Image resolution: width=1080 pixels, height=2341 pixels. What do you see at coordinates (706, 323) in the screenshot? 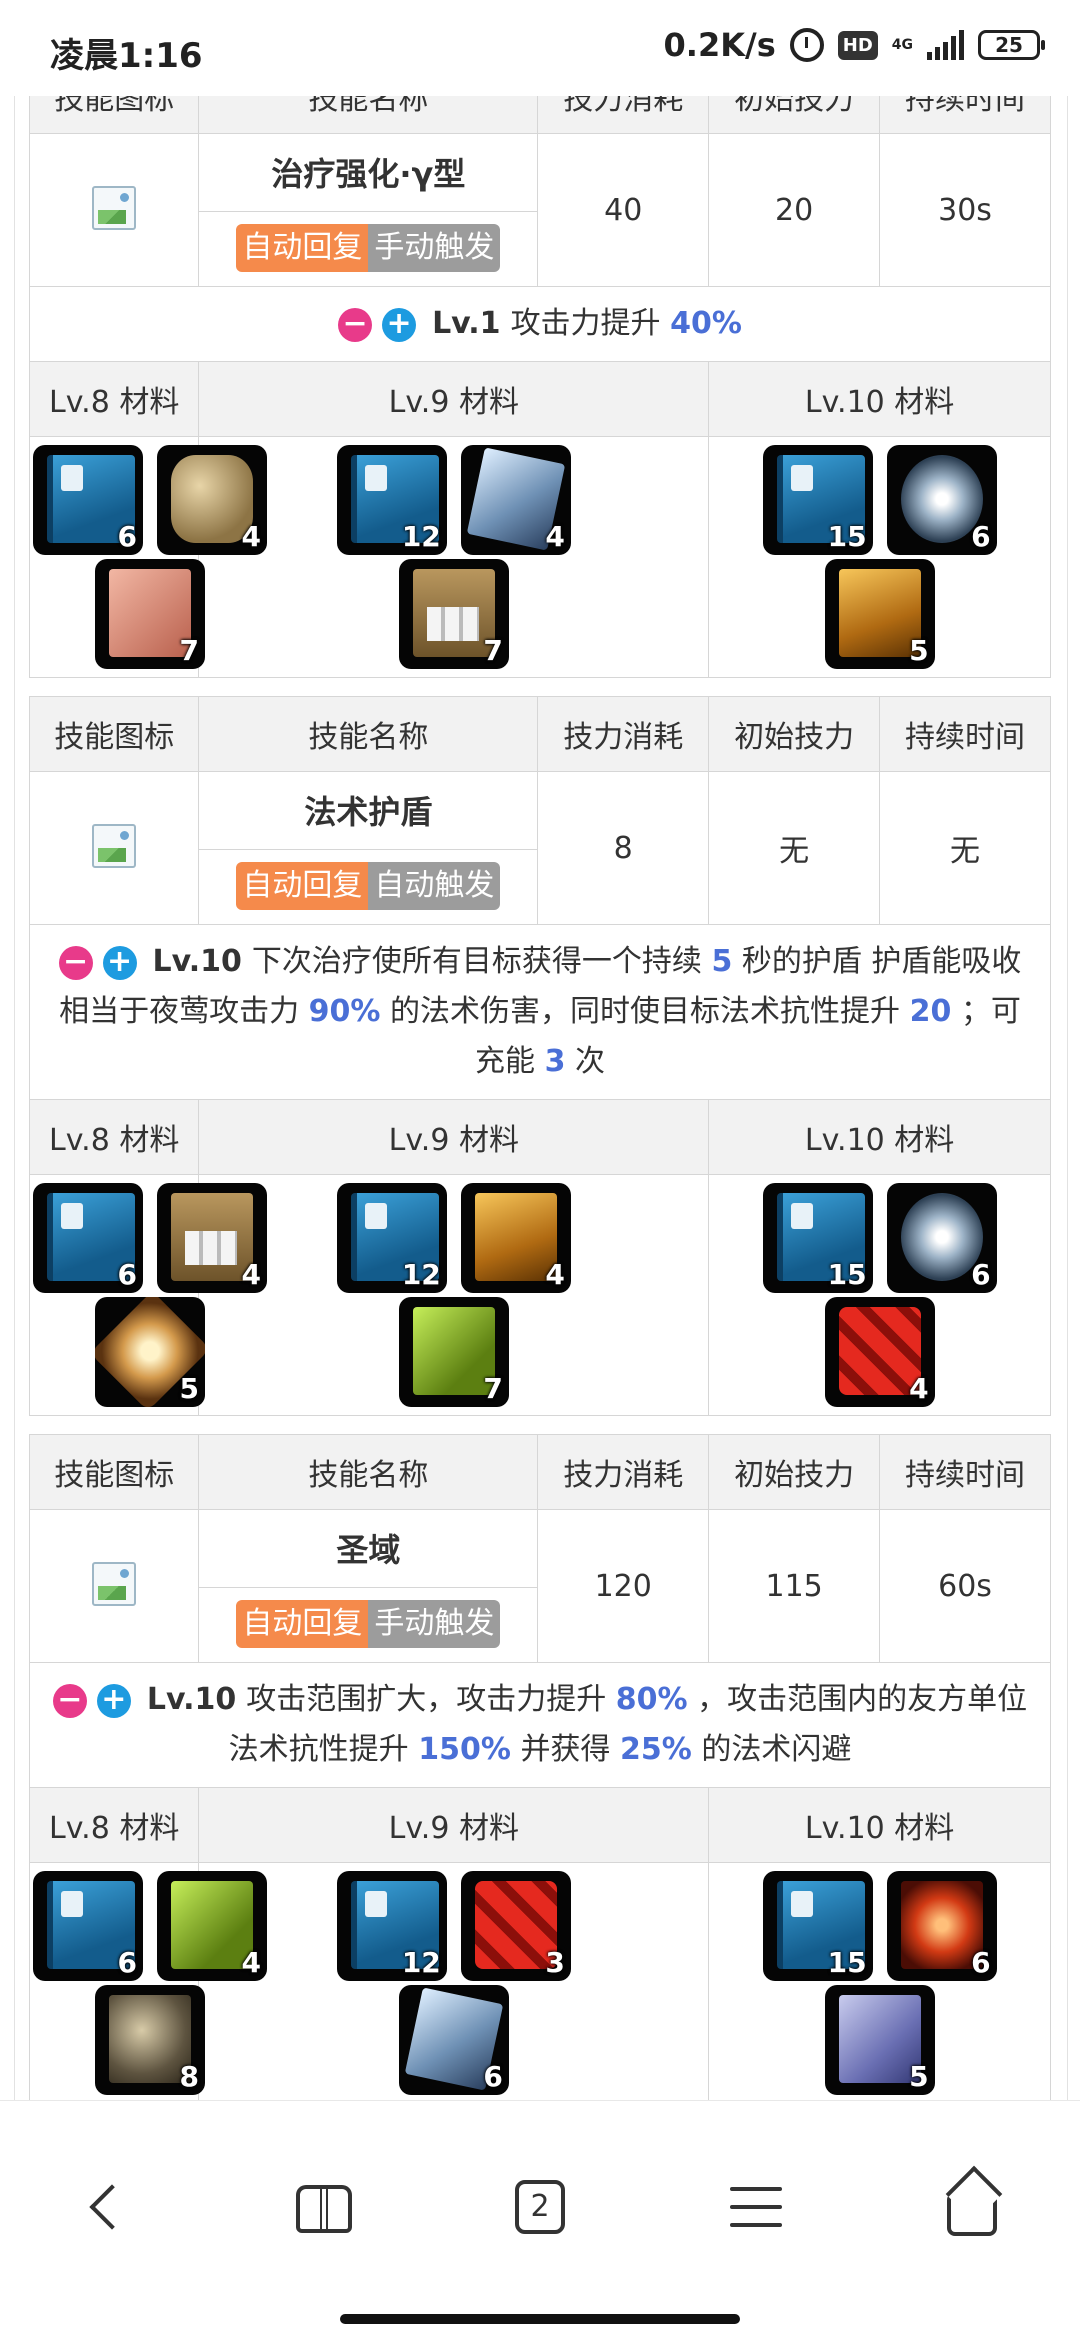
I see `skill-value: 40%` at bounding box center [706, 323].